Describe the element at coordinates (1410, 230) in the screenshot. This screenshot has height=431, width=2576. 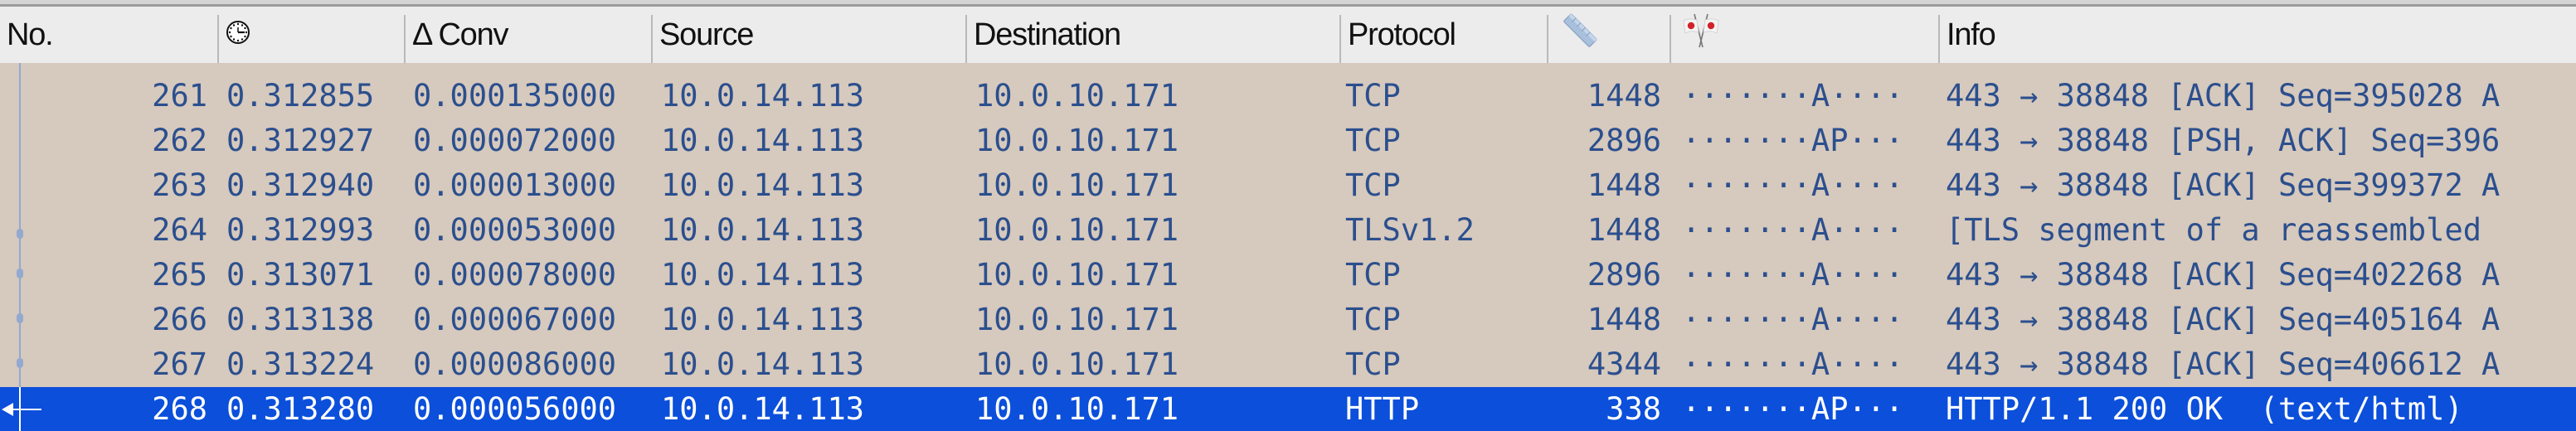
I see `cell-protocol: TLSv1.2` at that location.